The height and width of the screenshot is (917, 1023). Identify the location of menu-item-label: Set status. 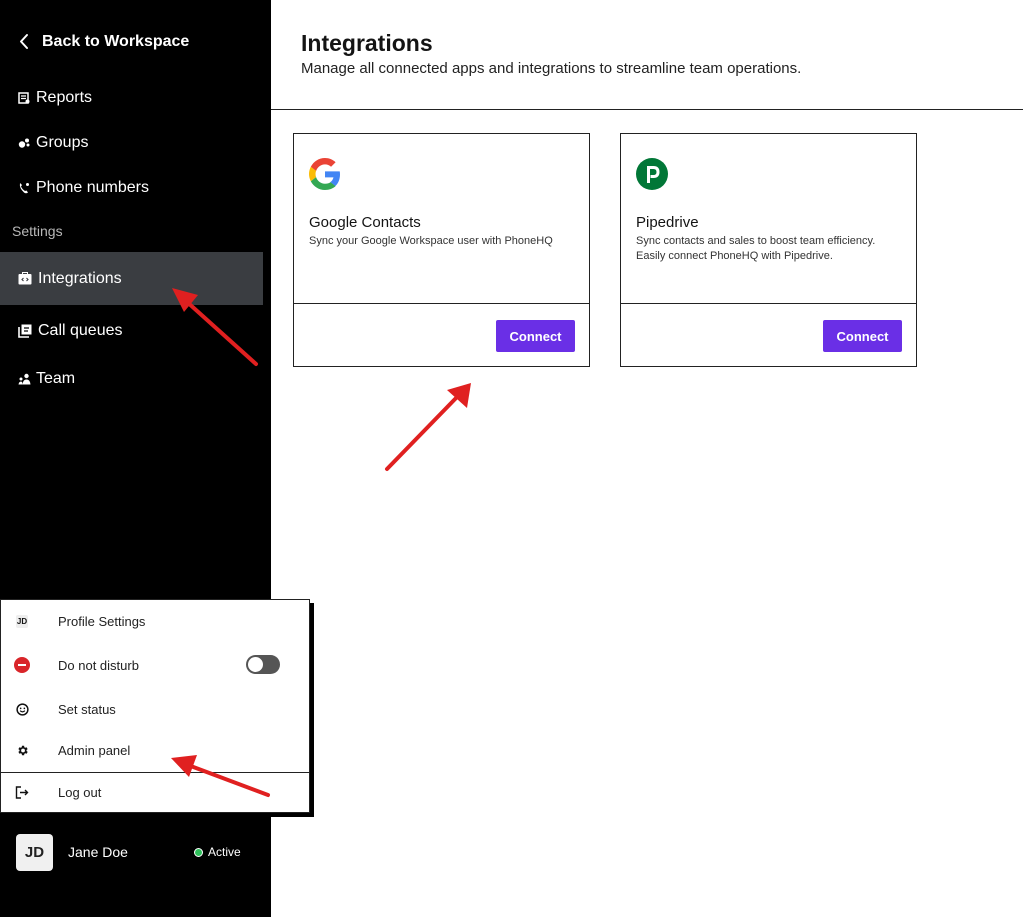
(87, 709).